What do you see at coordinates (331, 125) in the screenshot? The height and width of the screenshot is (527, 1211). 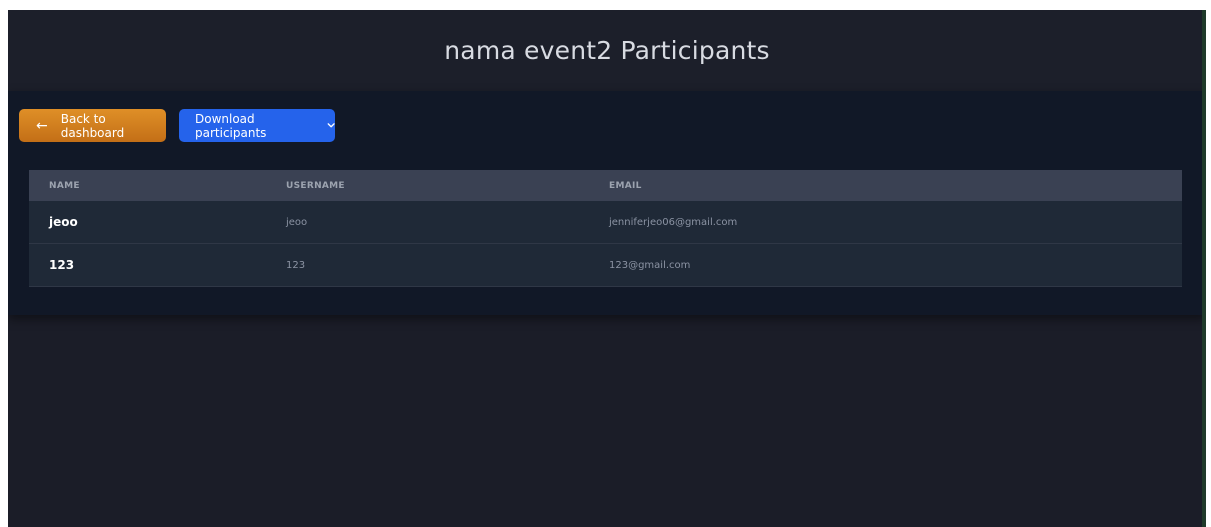 I see `chevron-down-icon` at bounding box center [331, 125].